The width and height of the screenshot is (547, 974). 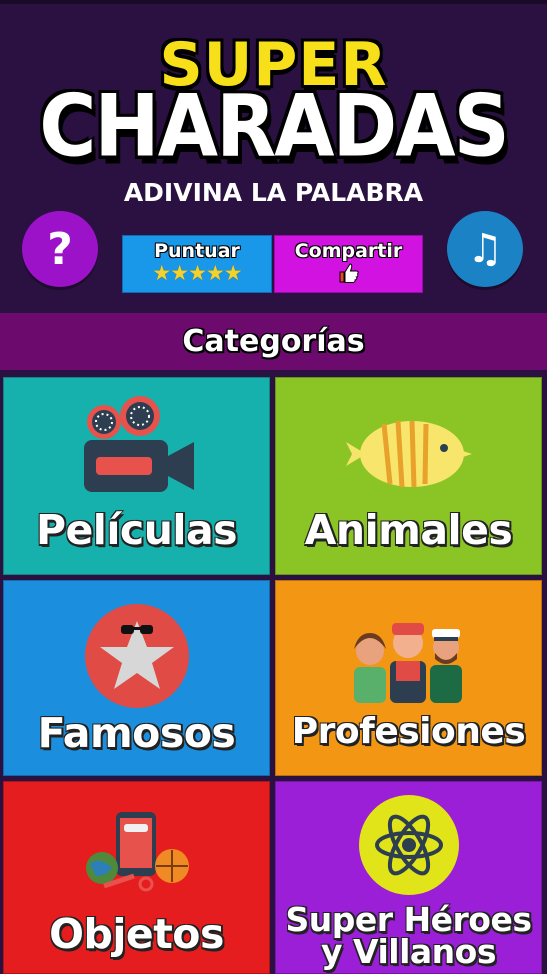 I want to click on rate-label: Puntuar, so click(x=197, y=251).